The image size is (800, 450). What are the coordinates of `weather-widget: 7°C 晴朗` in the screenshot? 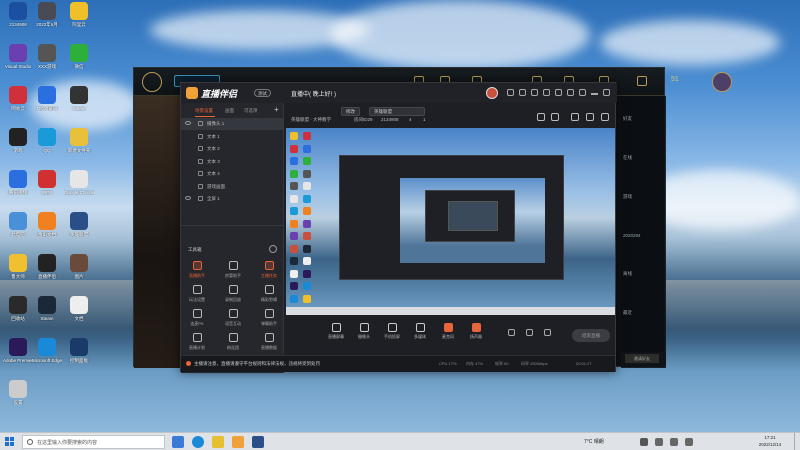 It's located at (594, 441).